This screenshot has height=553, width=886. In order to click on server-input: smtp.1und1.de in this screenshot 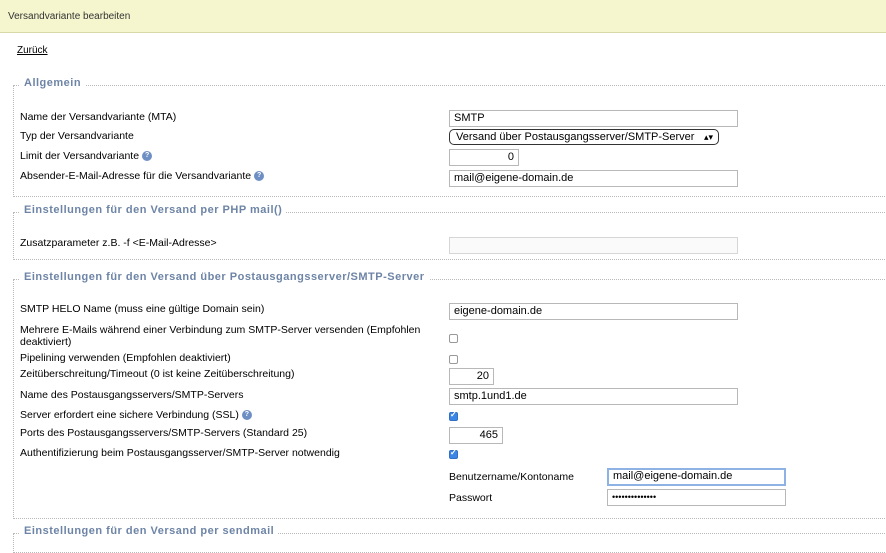, I will do `click(593, 396)`.